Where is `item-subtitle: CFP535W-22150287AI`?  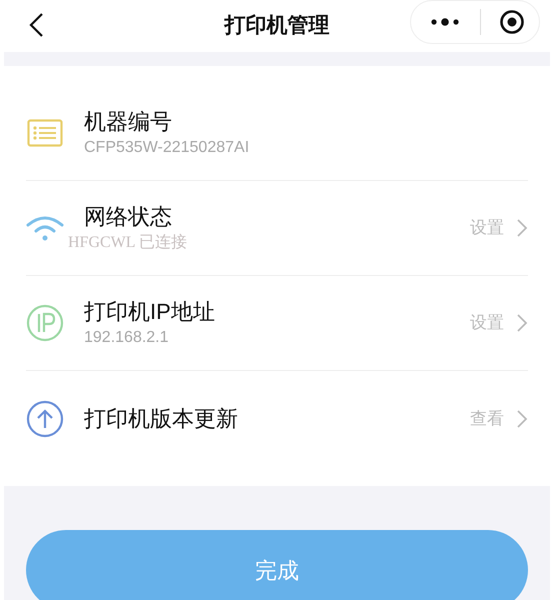
item-subtitle: CFP535W-22150287AI is located at coordinates (167, 148).